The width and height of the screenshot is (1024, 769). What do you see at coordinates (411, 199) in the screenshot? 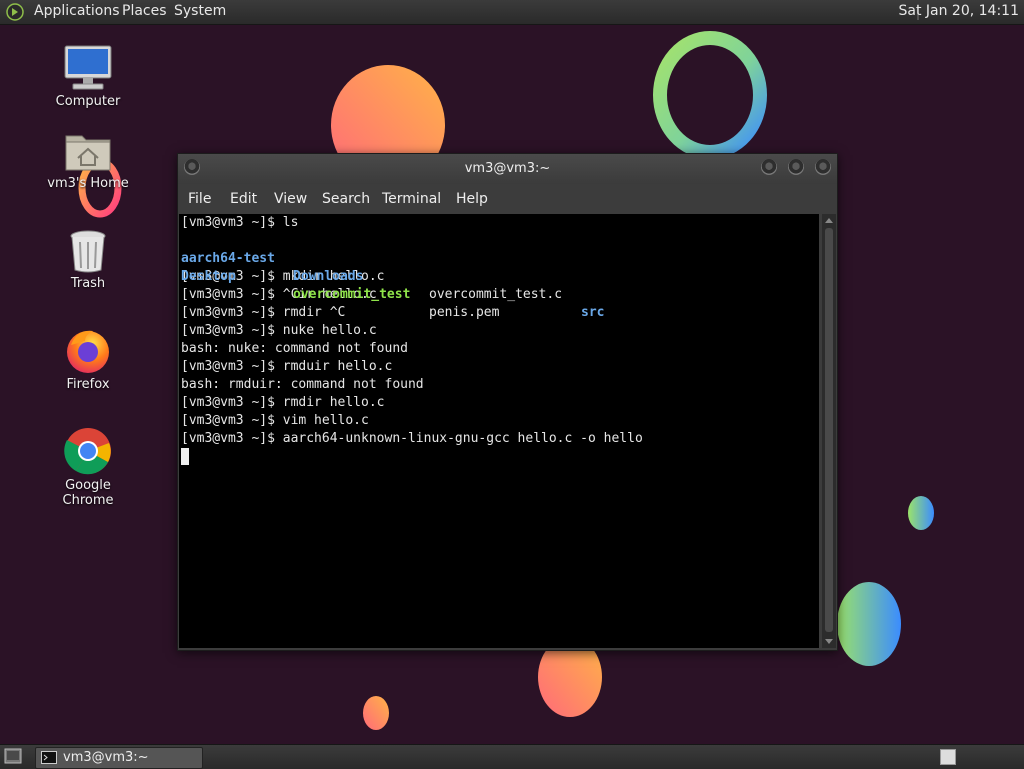
I see `menu-terminal: Terminal` at bounding box center [411, 199].